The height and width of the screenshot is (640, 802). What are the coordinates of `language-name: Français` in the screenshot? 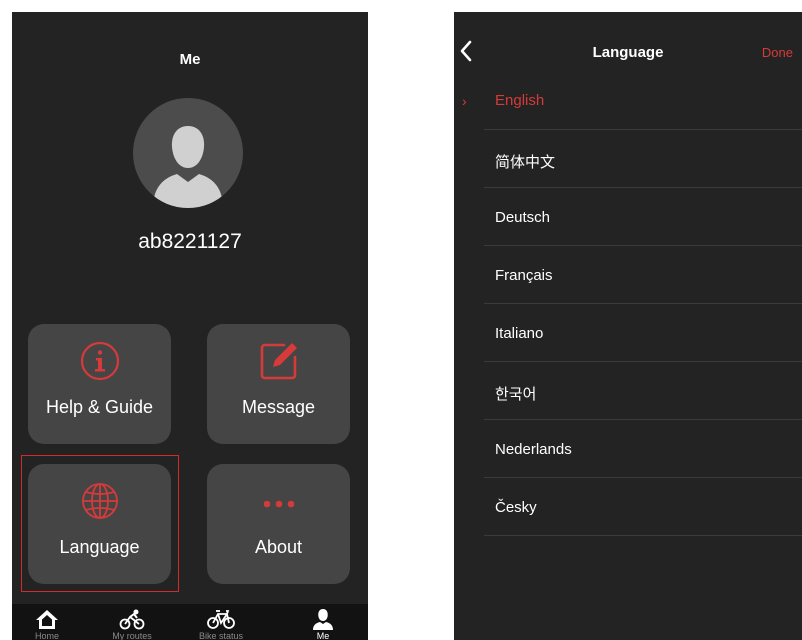 It's located at (524, 275).